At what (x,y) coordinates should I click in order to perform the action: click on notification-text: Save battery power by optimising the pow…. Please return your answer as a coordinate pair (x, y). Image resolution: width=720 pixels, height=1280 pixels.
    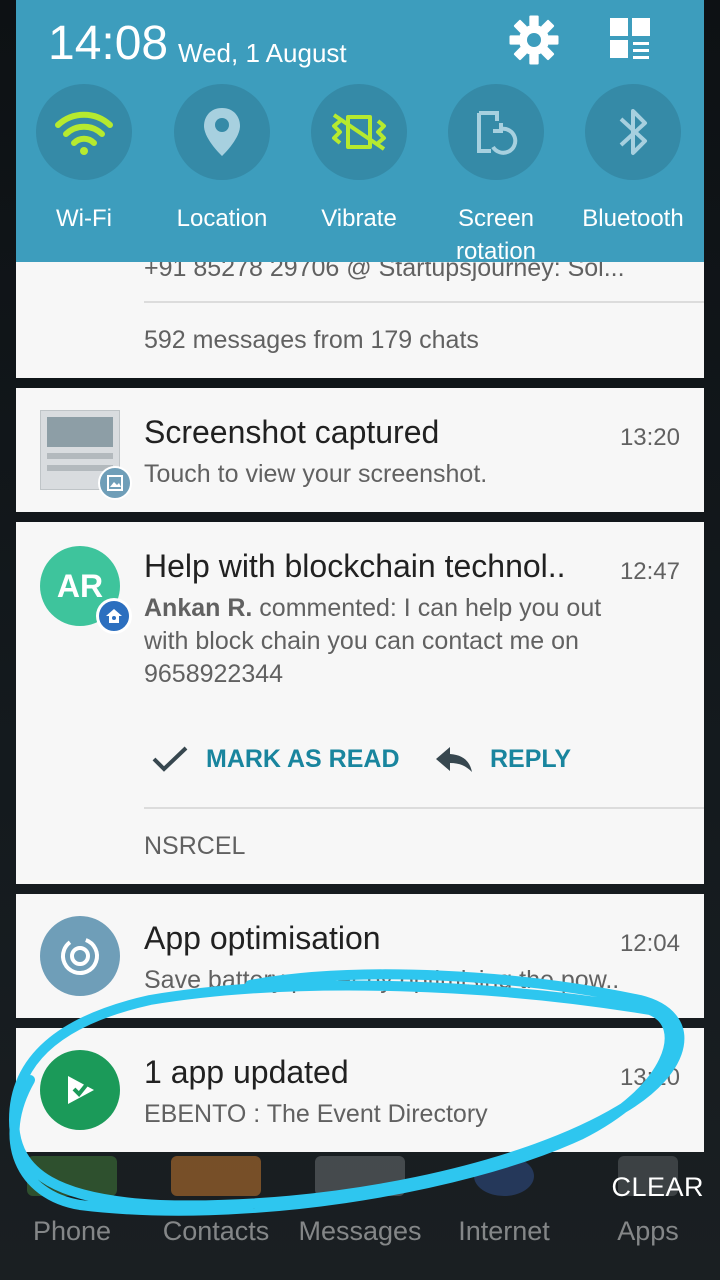
    Looking at the image, I should click on (382, 980).